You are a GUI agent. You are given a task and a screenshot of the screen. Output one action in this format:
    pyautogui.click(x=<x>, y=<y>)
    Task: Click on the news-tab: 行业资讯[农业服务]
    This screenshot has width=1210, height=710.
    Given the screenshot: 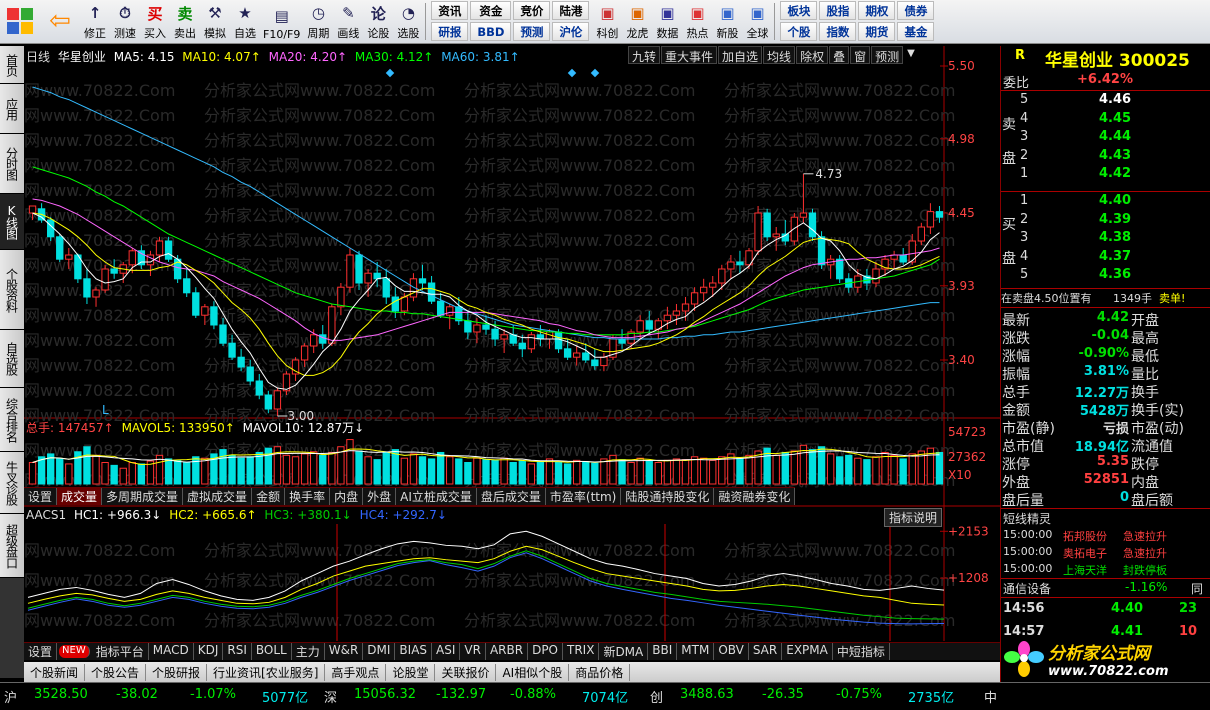 What is the action you would take?
    pyautogui.click(x=266, y=672)
    